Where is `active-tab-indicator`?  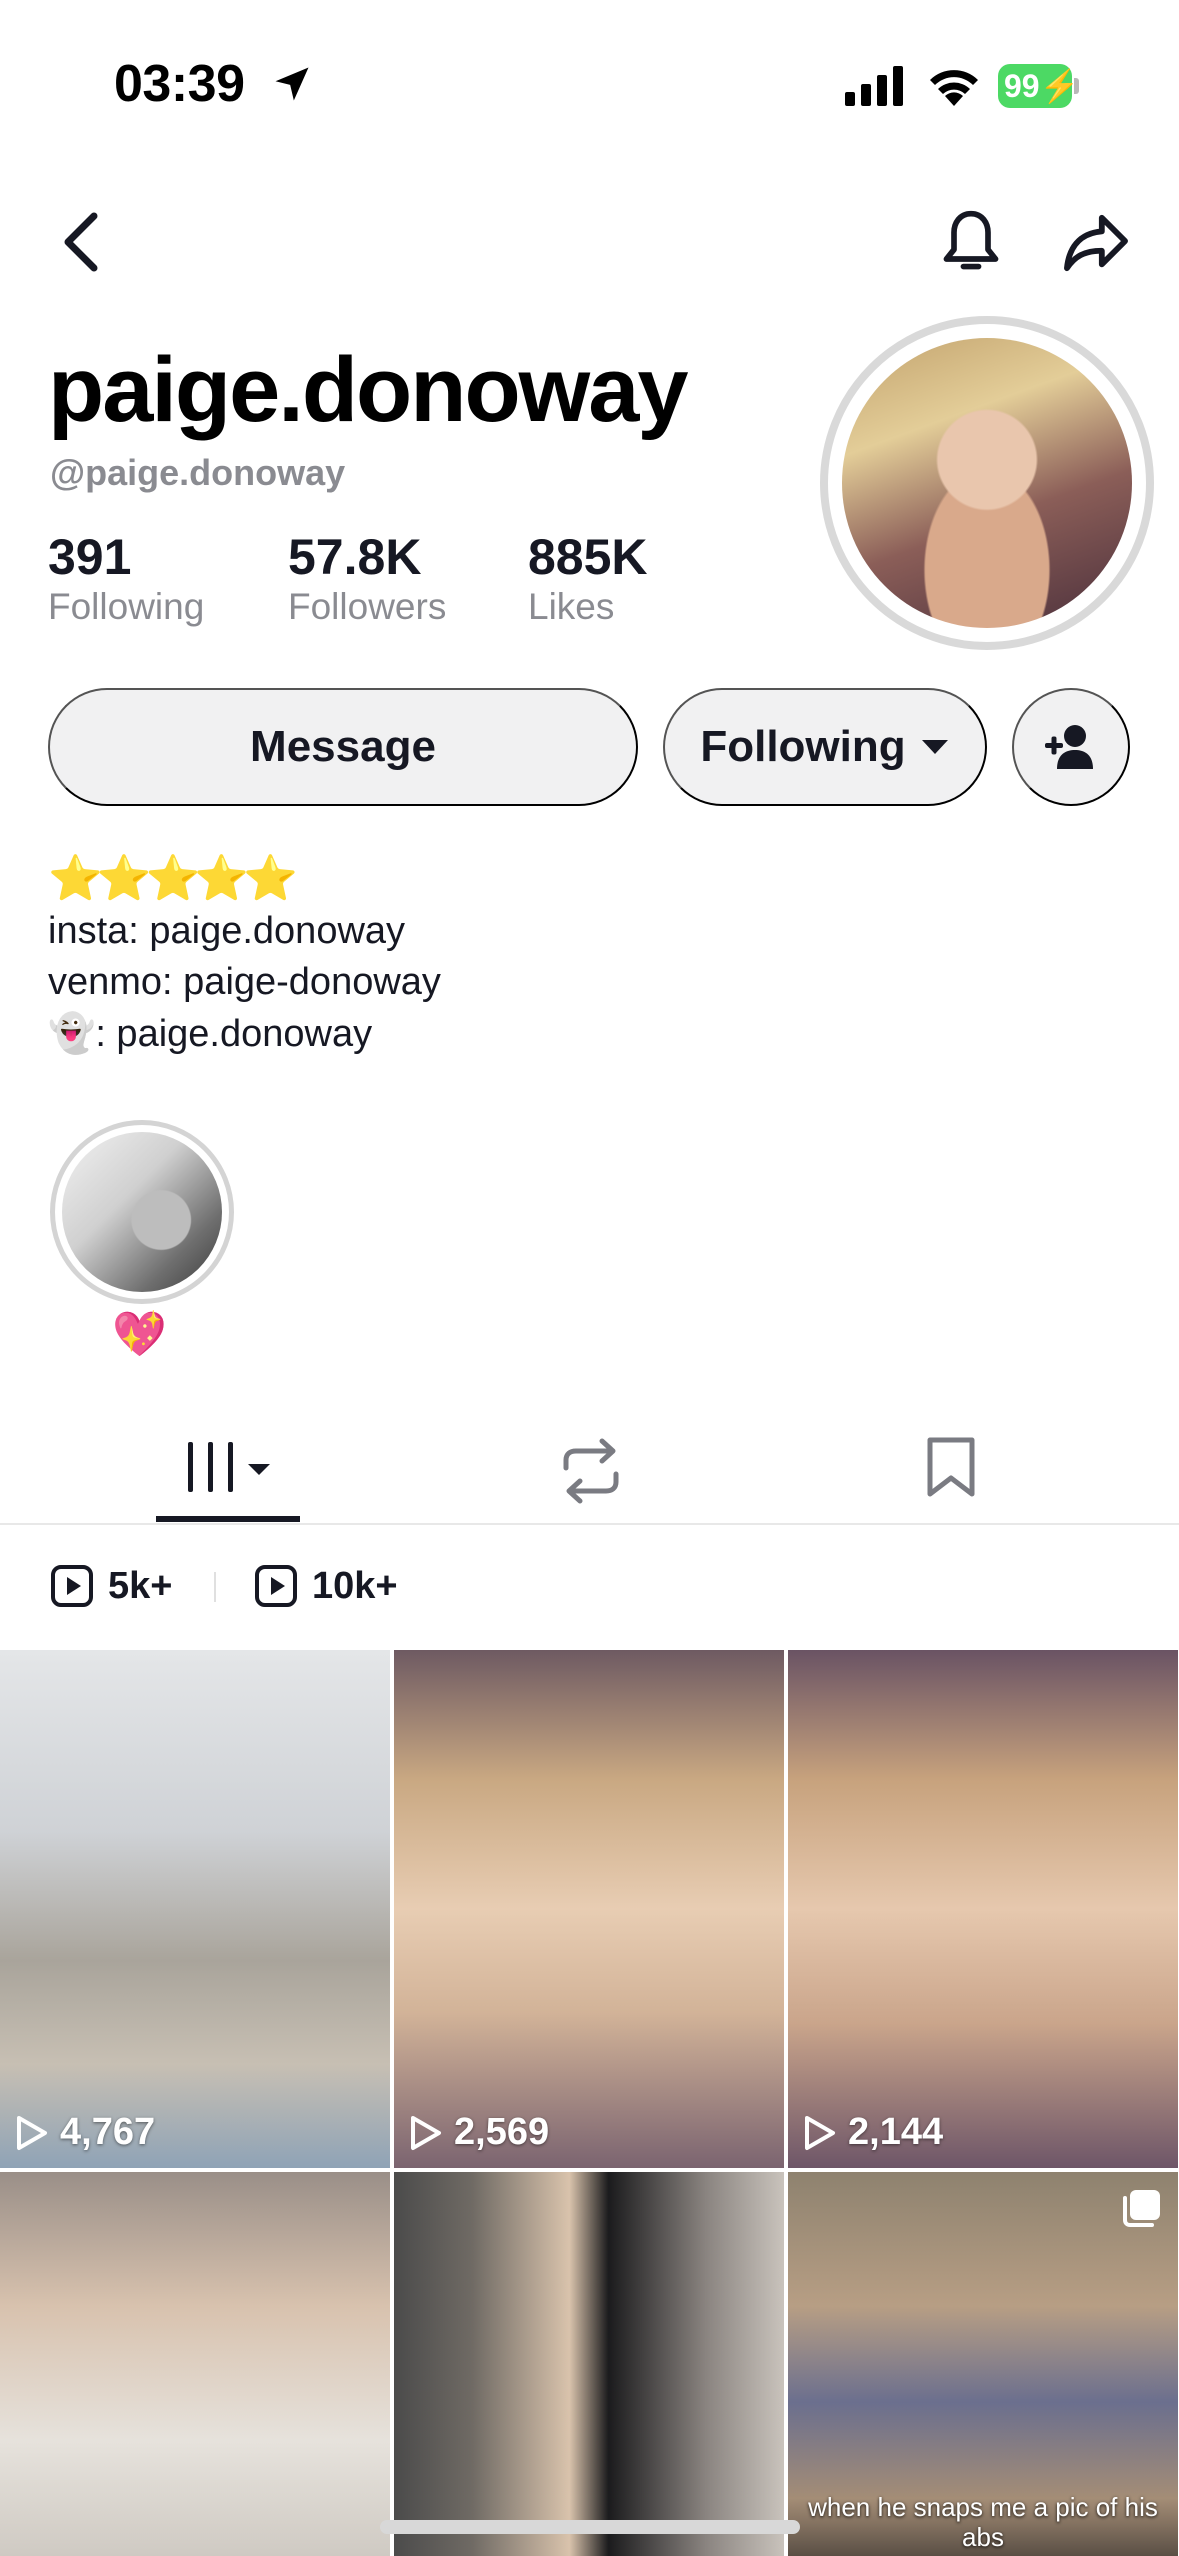
active-tab-indicator is located at coordinates (228, 1519).